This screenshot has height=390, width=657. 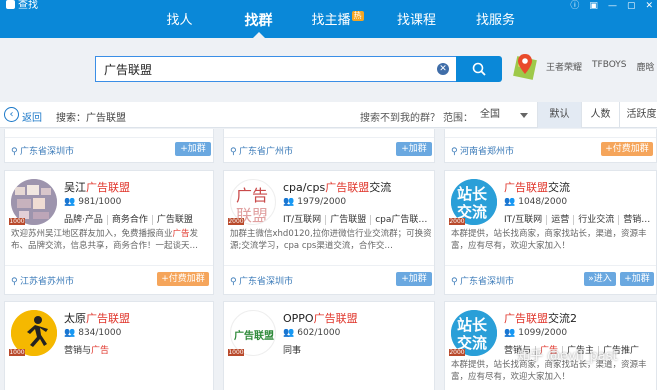 What do you see at coordinates (600, 115) in the screenshot?
I see `sort-tab-members: 人数` at bounding box center [600, 115].